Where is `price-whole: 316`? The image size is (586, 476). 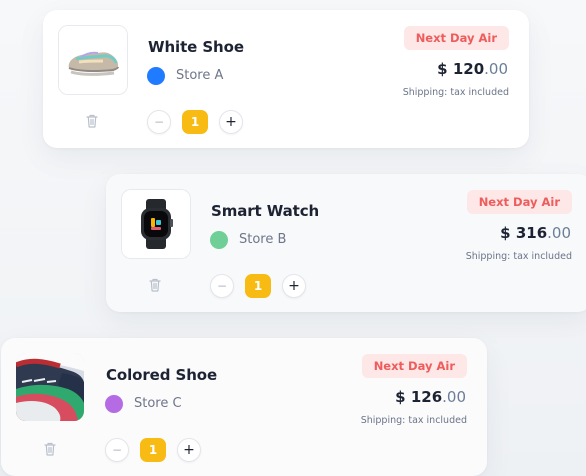 price-whole: 316 is located at coordinates (531, 233).